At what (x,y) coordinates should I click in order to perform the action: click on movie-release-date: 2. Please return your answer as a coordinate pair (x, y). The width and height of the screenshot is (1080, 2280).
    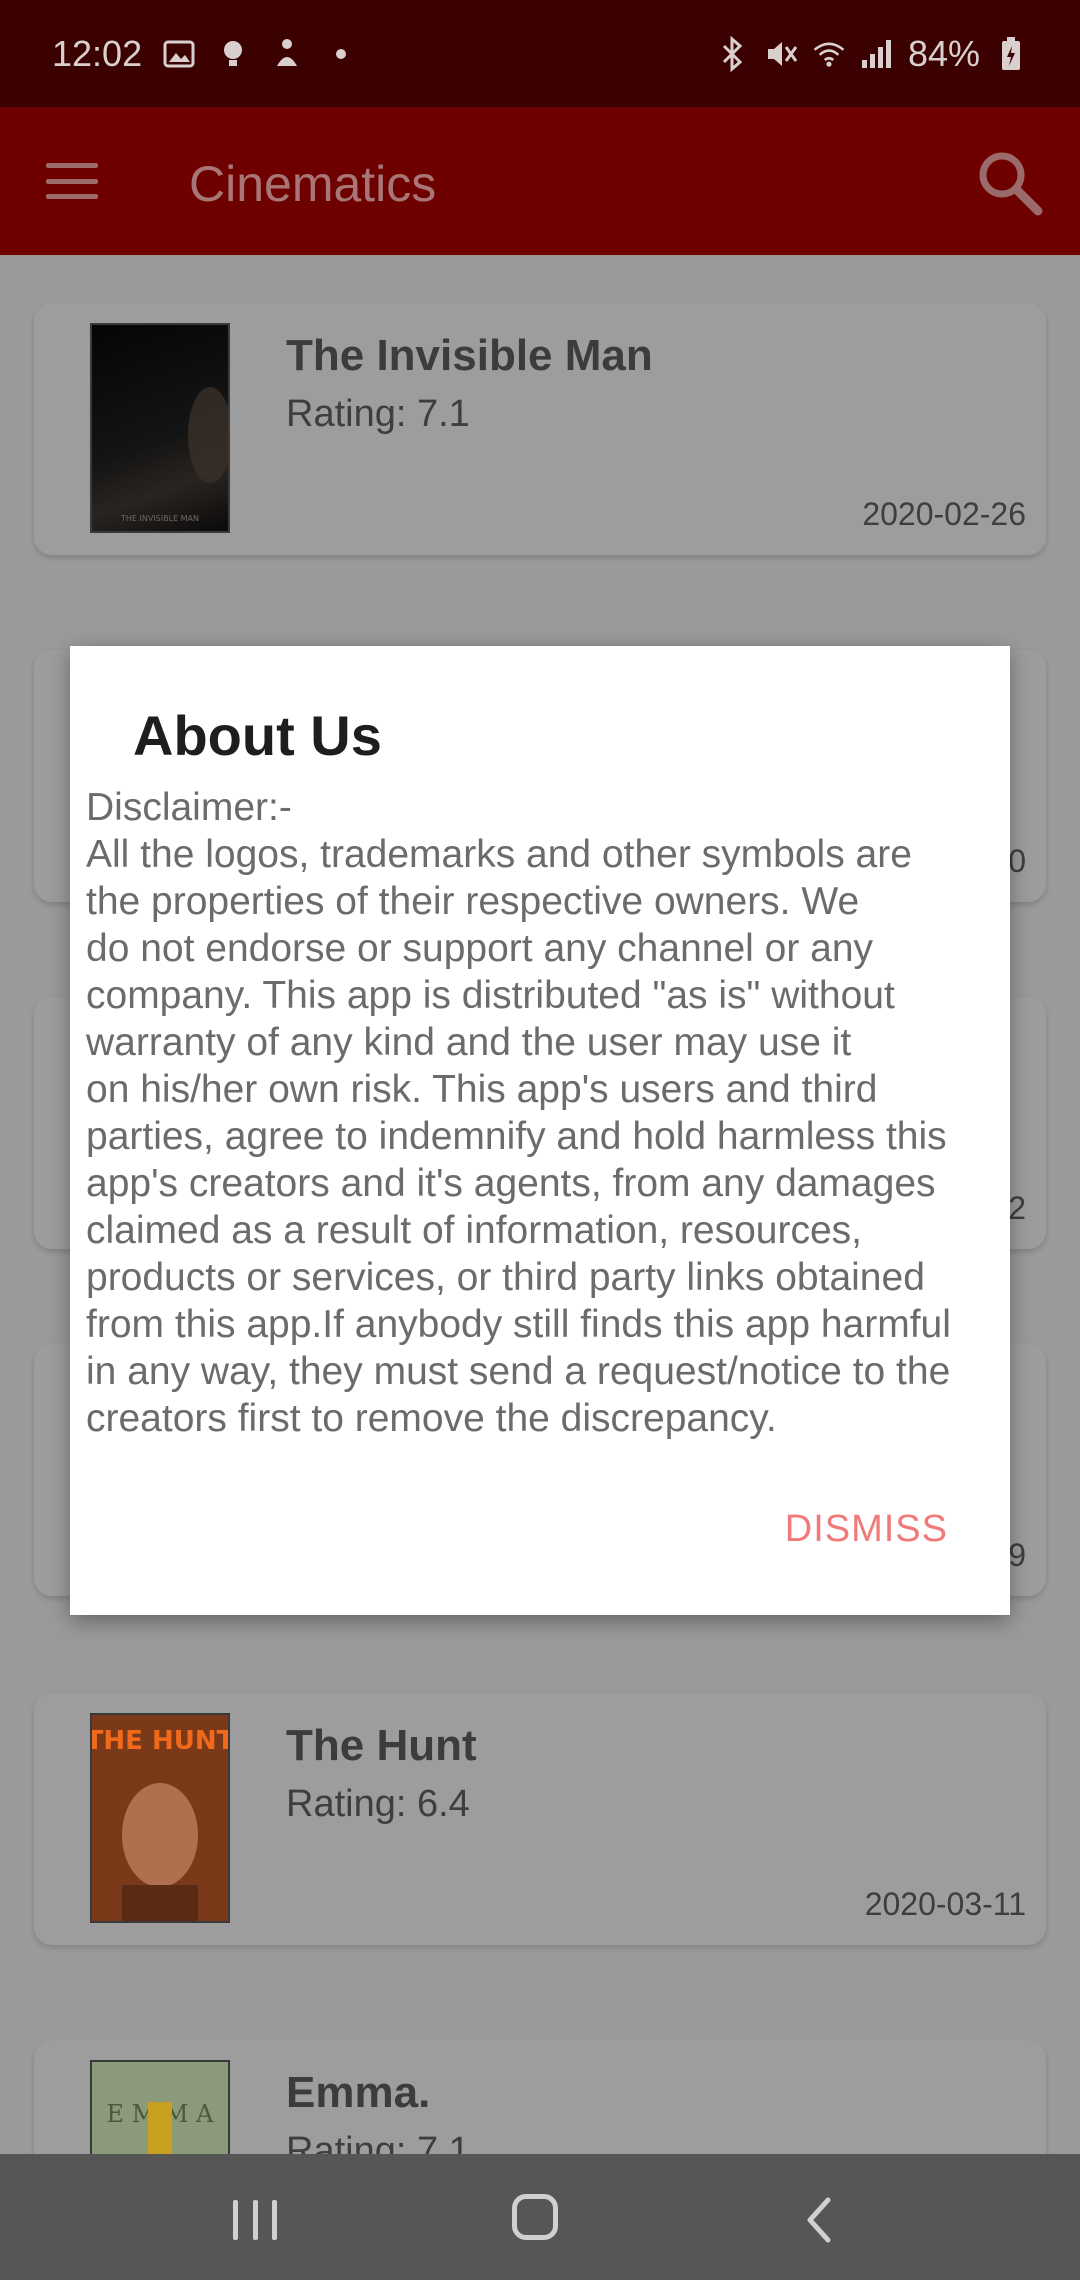
    Looking at the image, I should click on (1017, 1208).